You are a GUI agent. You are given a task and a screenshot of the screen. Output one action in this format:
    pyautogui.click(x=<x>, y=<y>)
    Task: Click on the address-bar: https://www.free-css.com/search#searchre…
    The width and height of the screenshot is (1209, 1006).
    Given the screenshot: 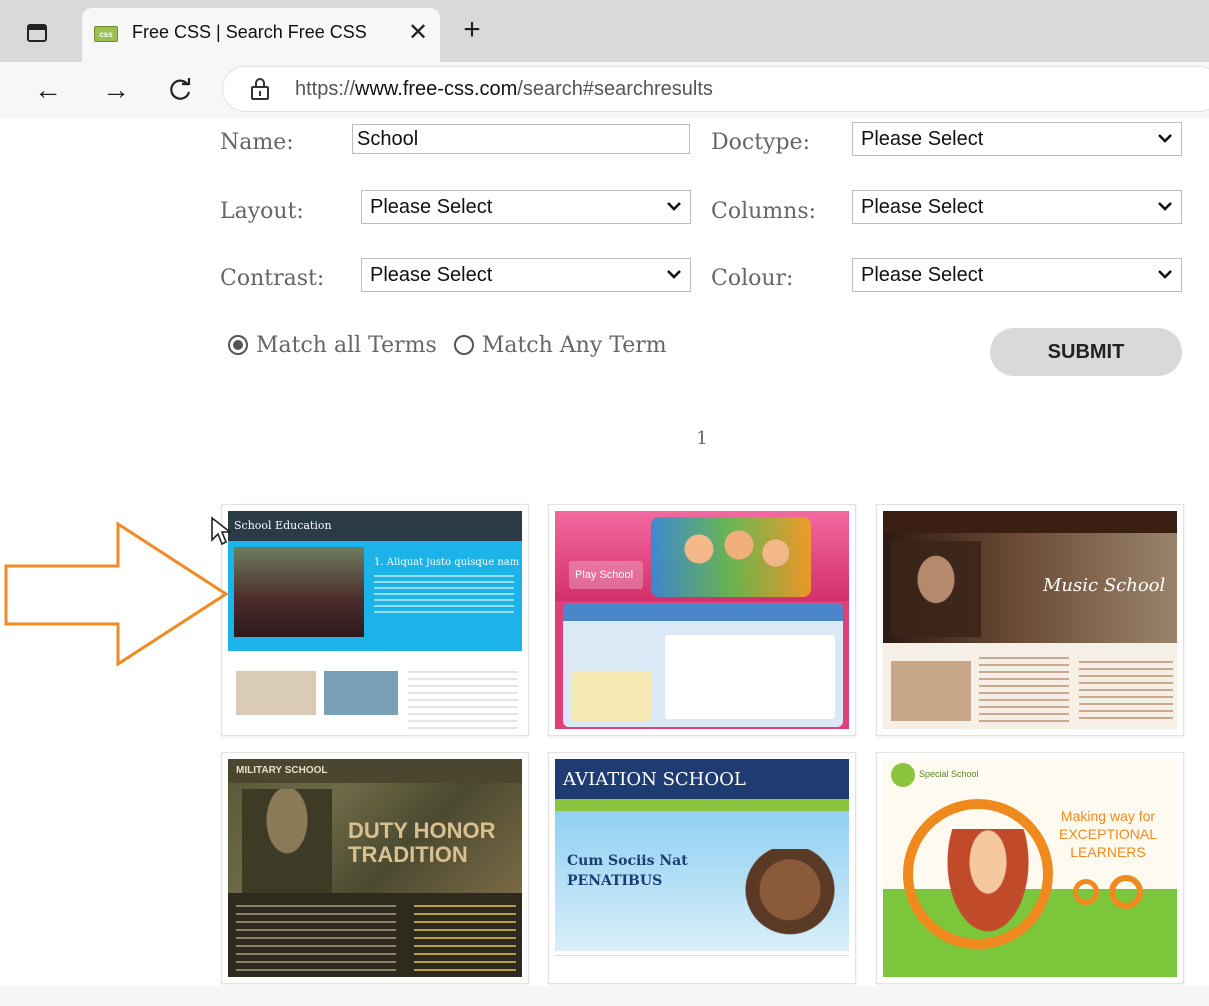 What is the action you would take?
    pyautogui.click(x=715, y=89)
    